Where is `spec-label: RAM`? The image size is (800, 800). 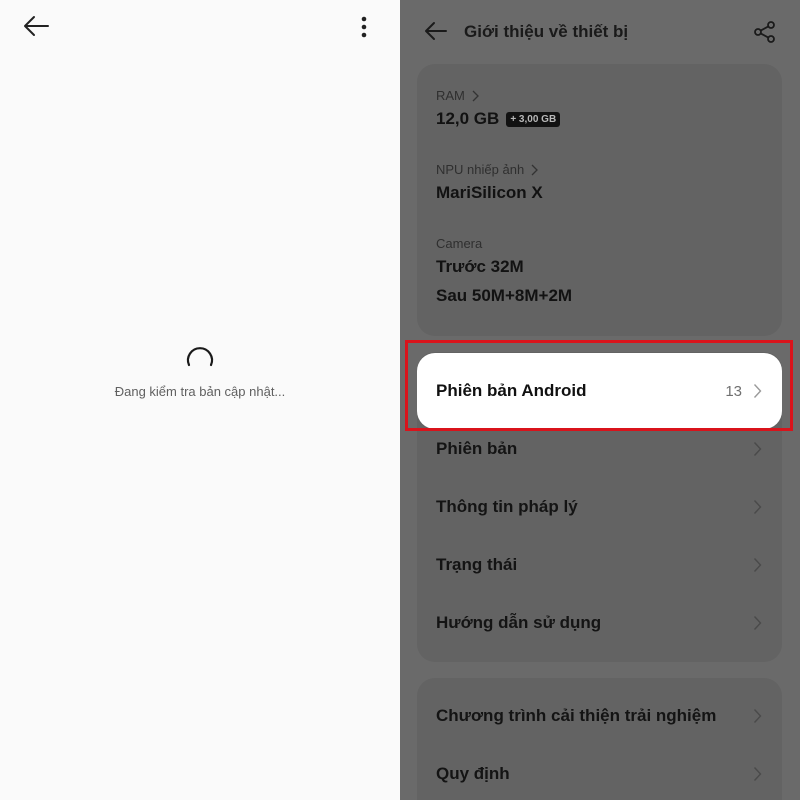
spec-label: RAM is located at coordinates (450, 95).